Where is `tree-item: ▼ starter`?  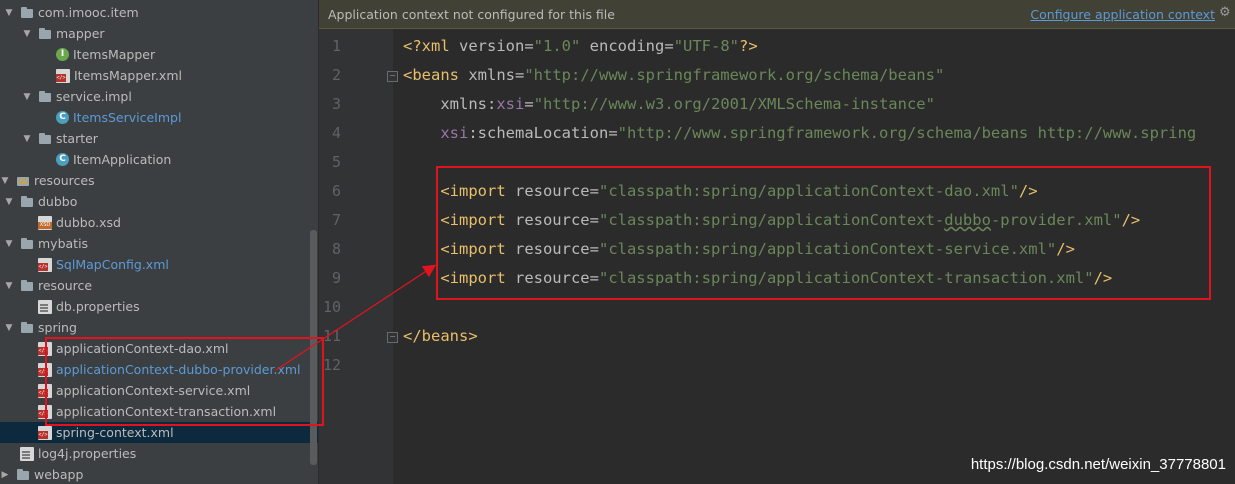
tree-item: ▼ starter is located at coordinates (154, 138).